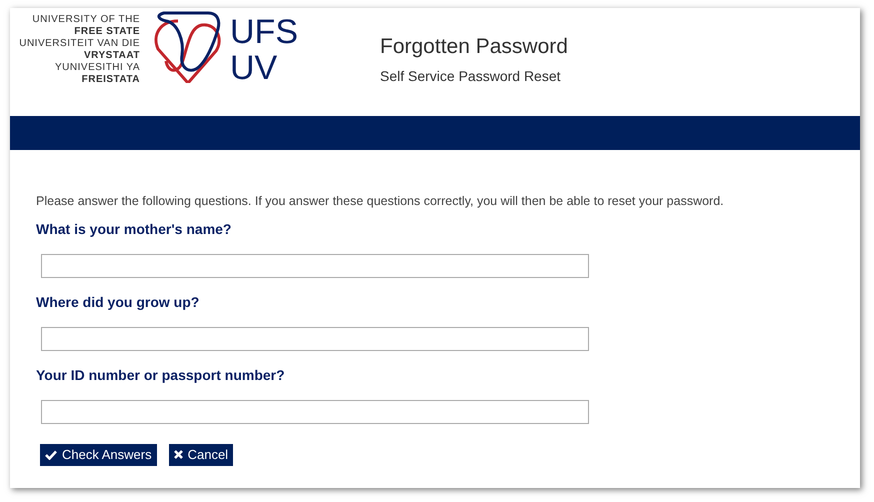 This screenshot has height=502, width=874. I want to click on question-label: What is your mother's name?, so click(134, 229).